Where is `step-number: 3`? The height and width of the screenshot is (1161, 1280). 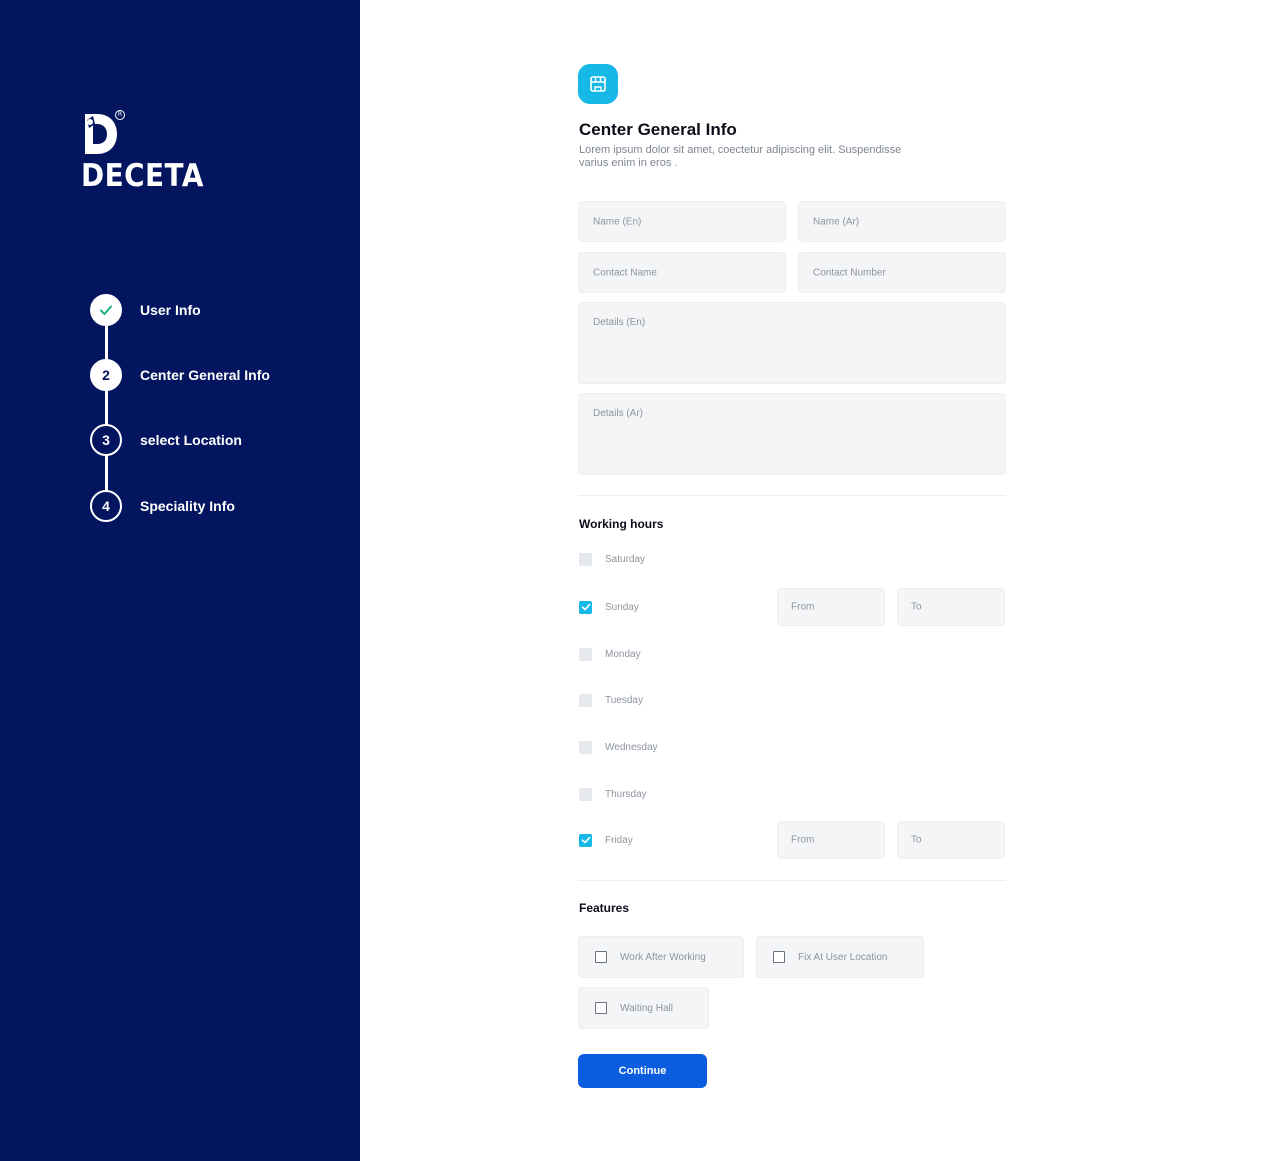 step-number: 3 is located at coordinates (106, 440).